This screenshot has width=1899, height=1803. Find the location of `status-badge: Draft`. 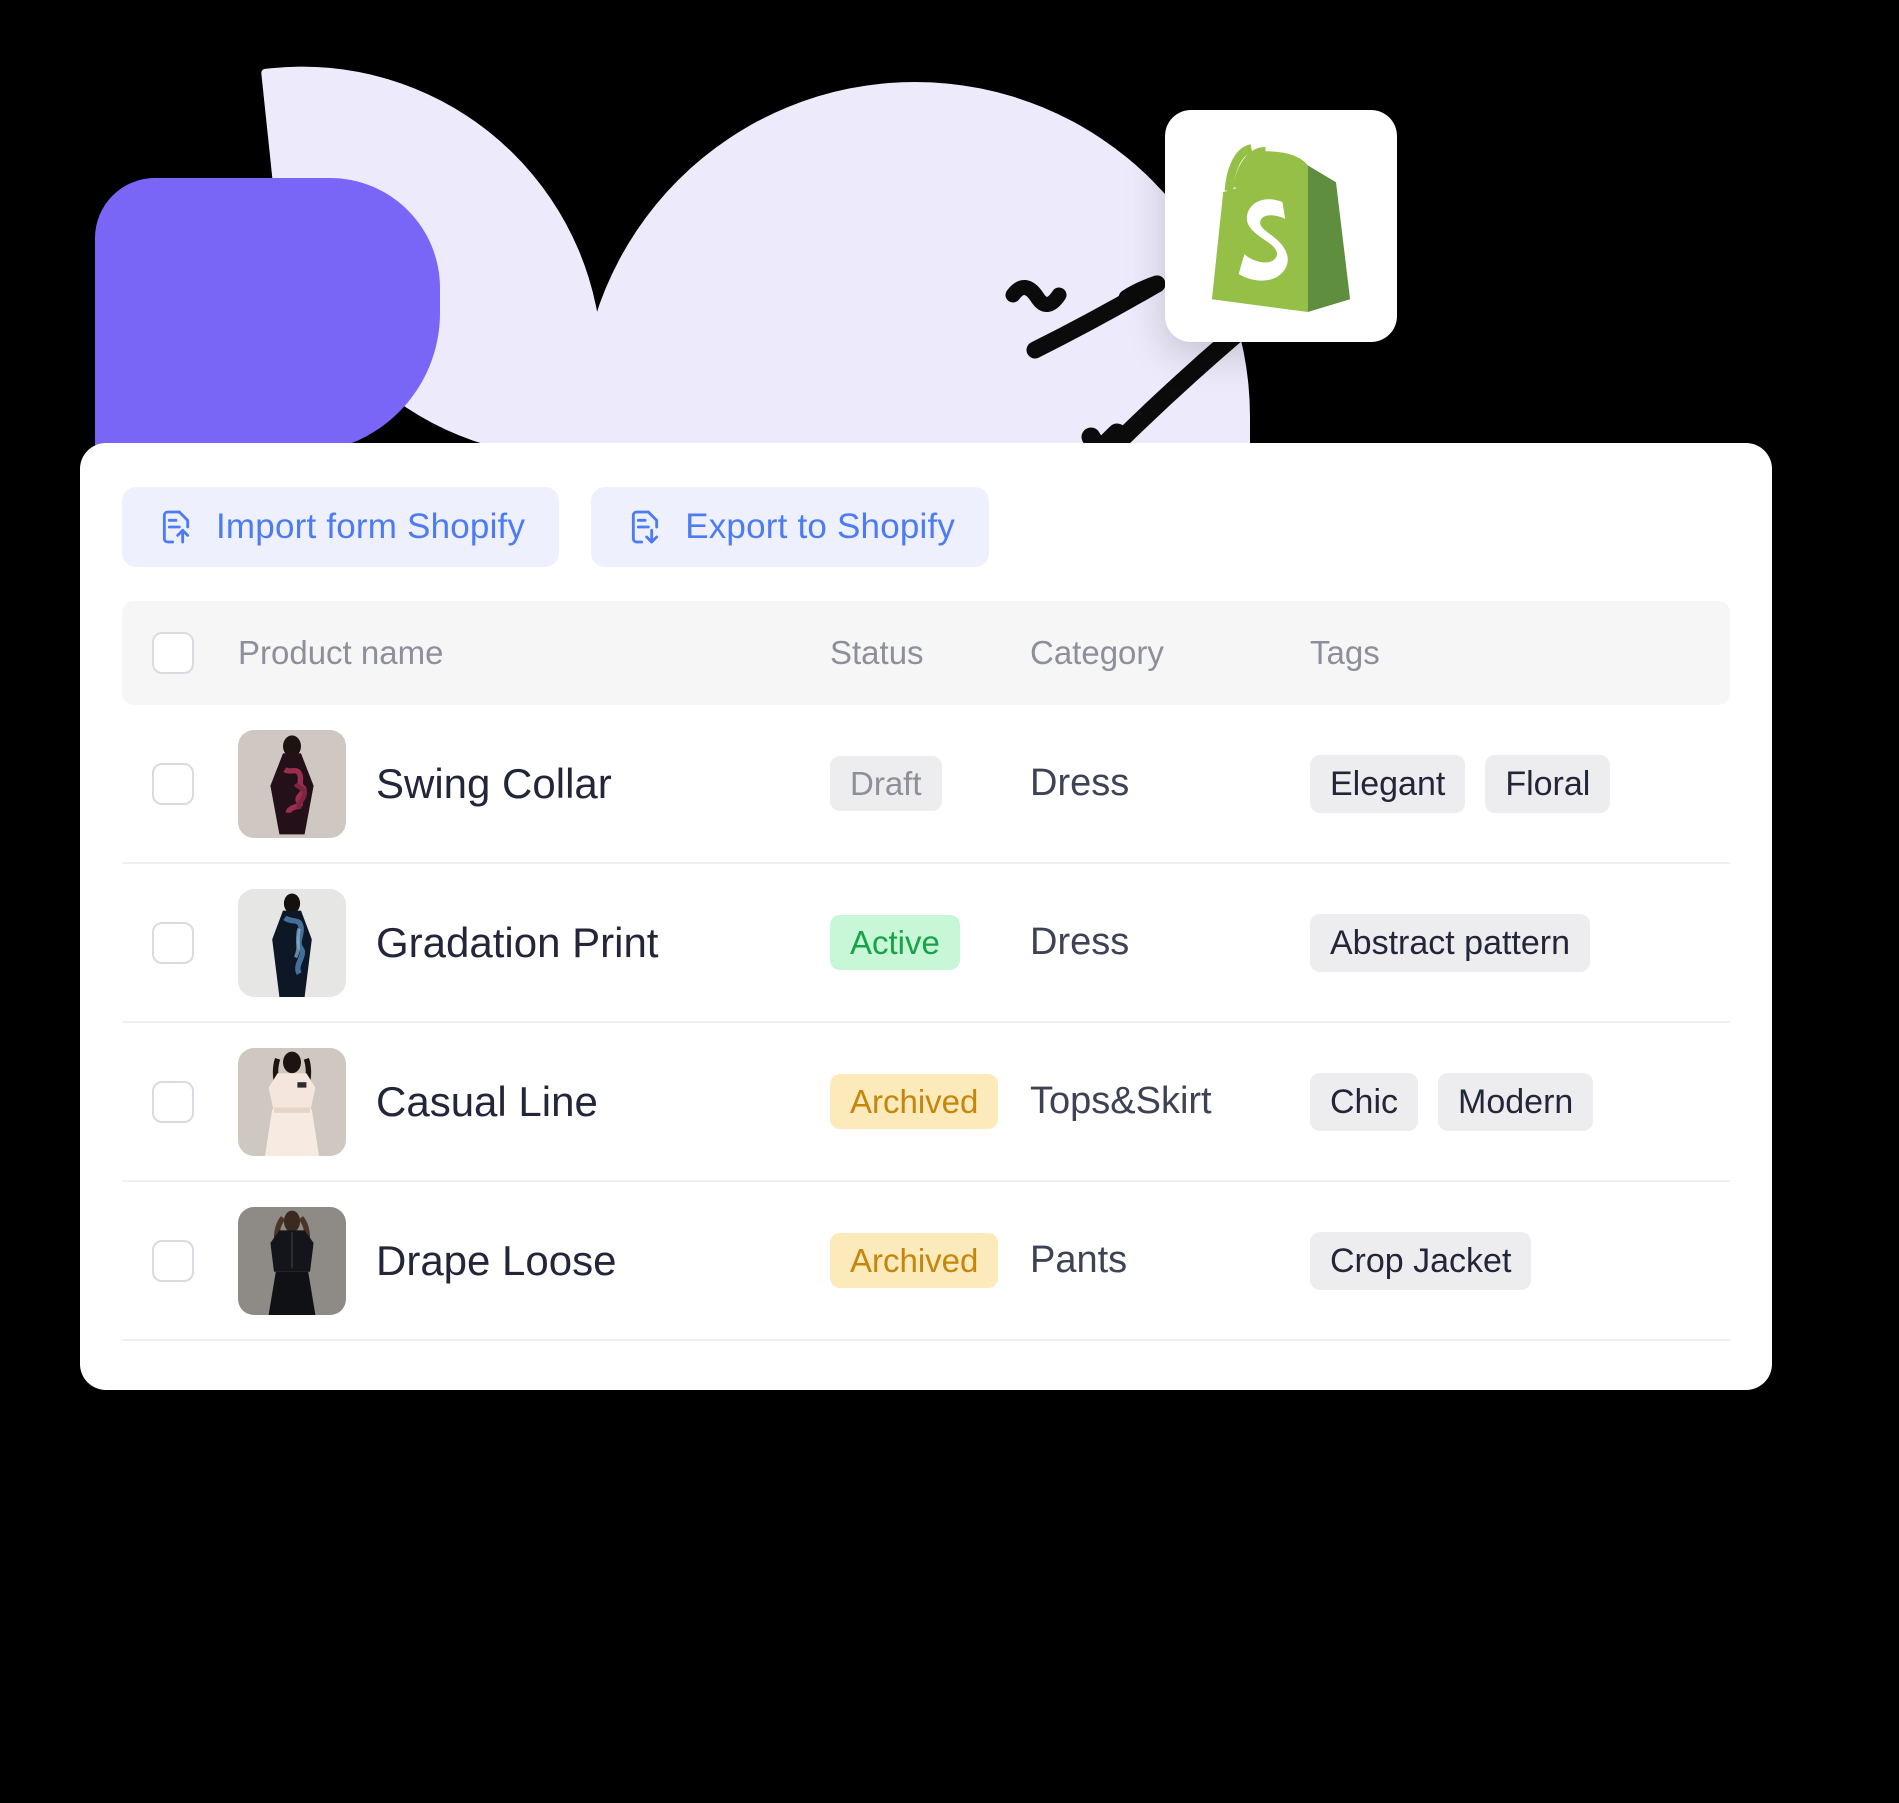

status-badge: Draft is located at coordinates (886, 783).